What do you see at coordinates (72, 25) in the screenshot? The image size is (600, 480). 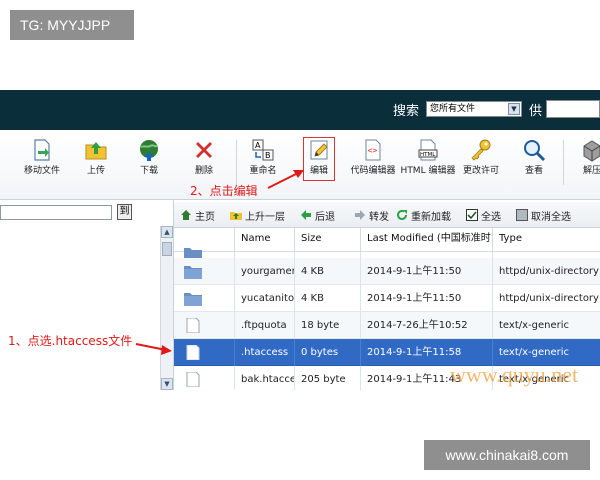 I see `tg-label-badge: TG: MYYJJPP` at bounding box center [72, 25].